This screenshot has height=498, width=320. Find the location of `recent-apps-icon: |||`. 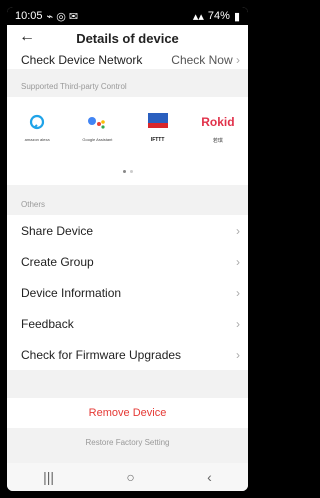

recent-apps-icon: ||| is located at coordinates (48, 477).